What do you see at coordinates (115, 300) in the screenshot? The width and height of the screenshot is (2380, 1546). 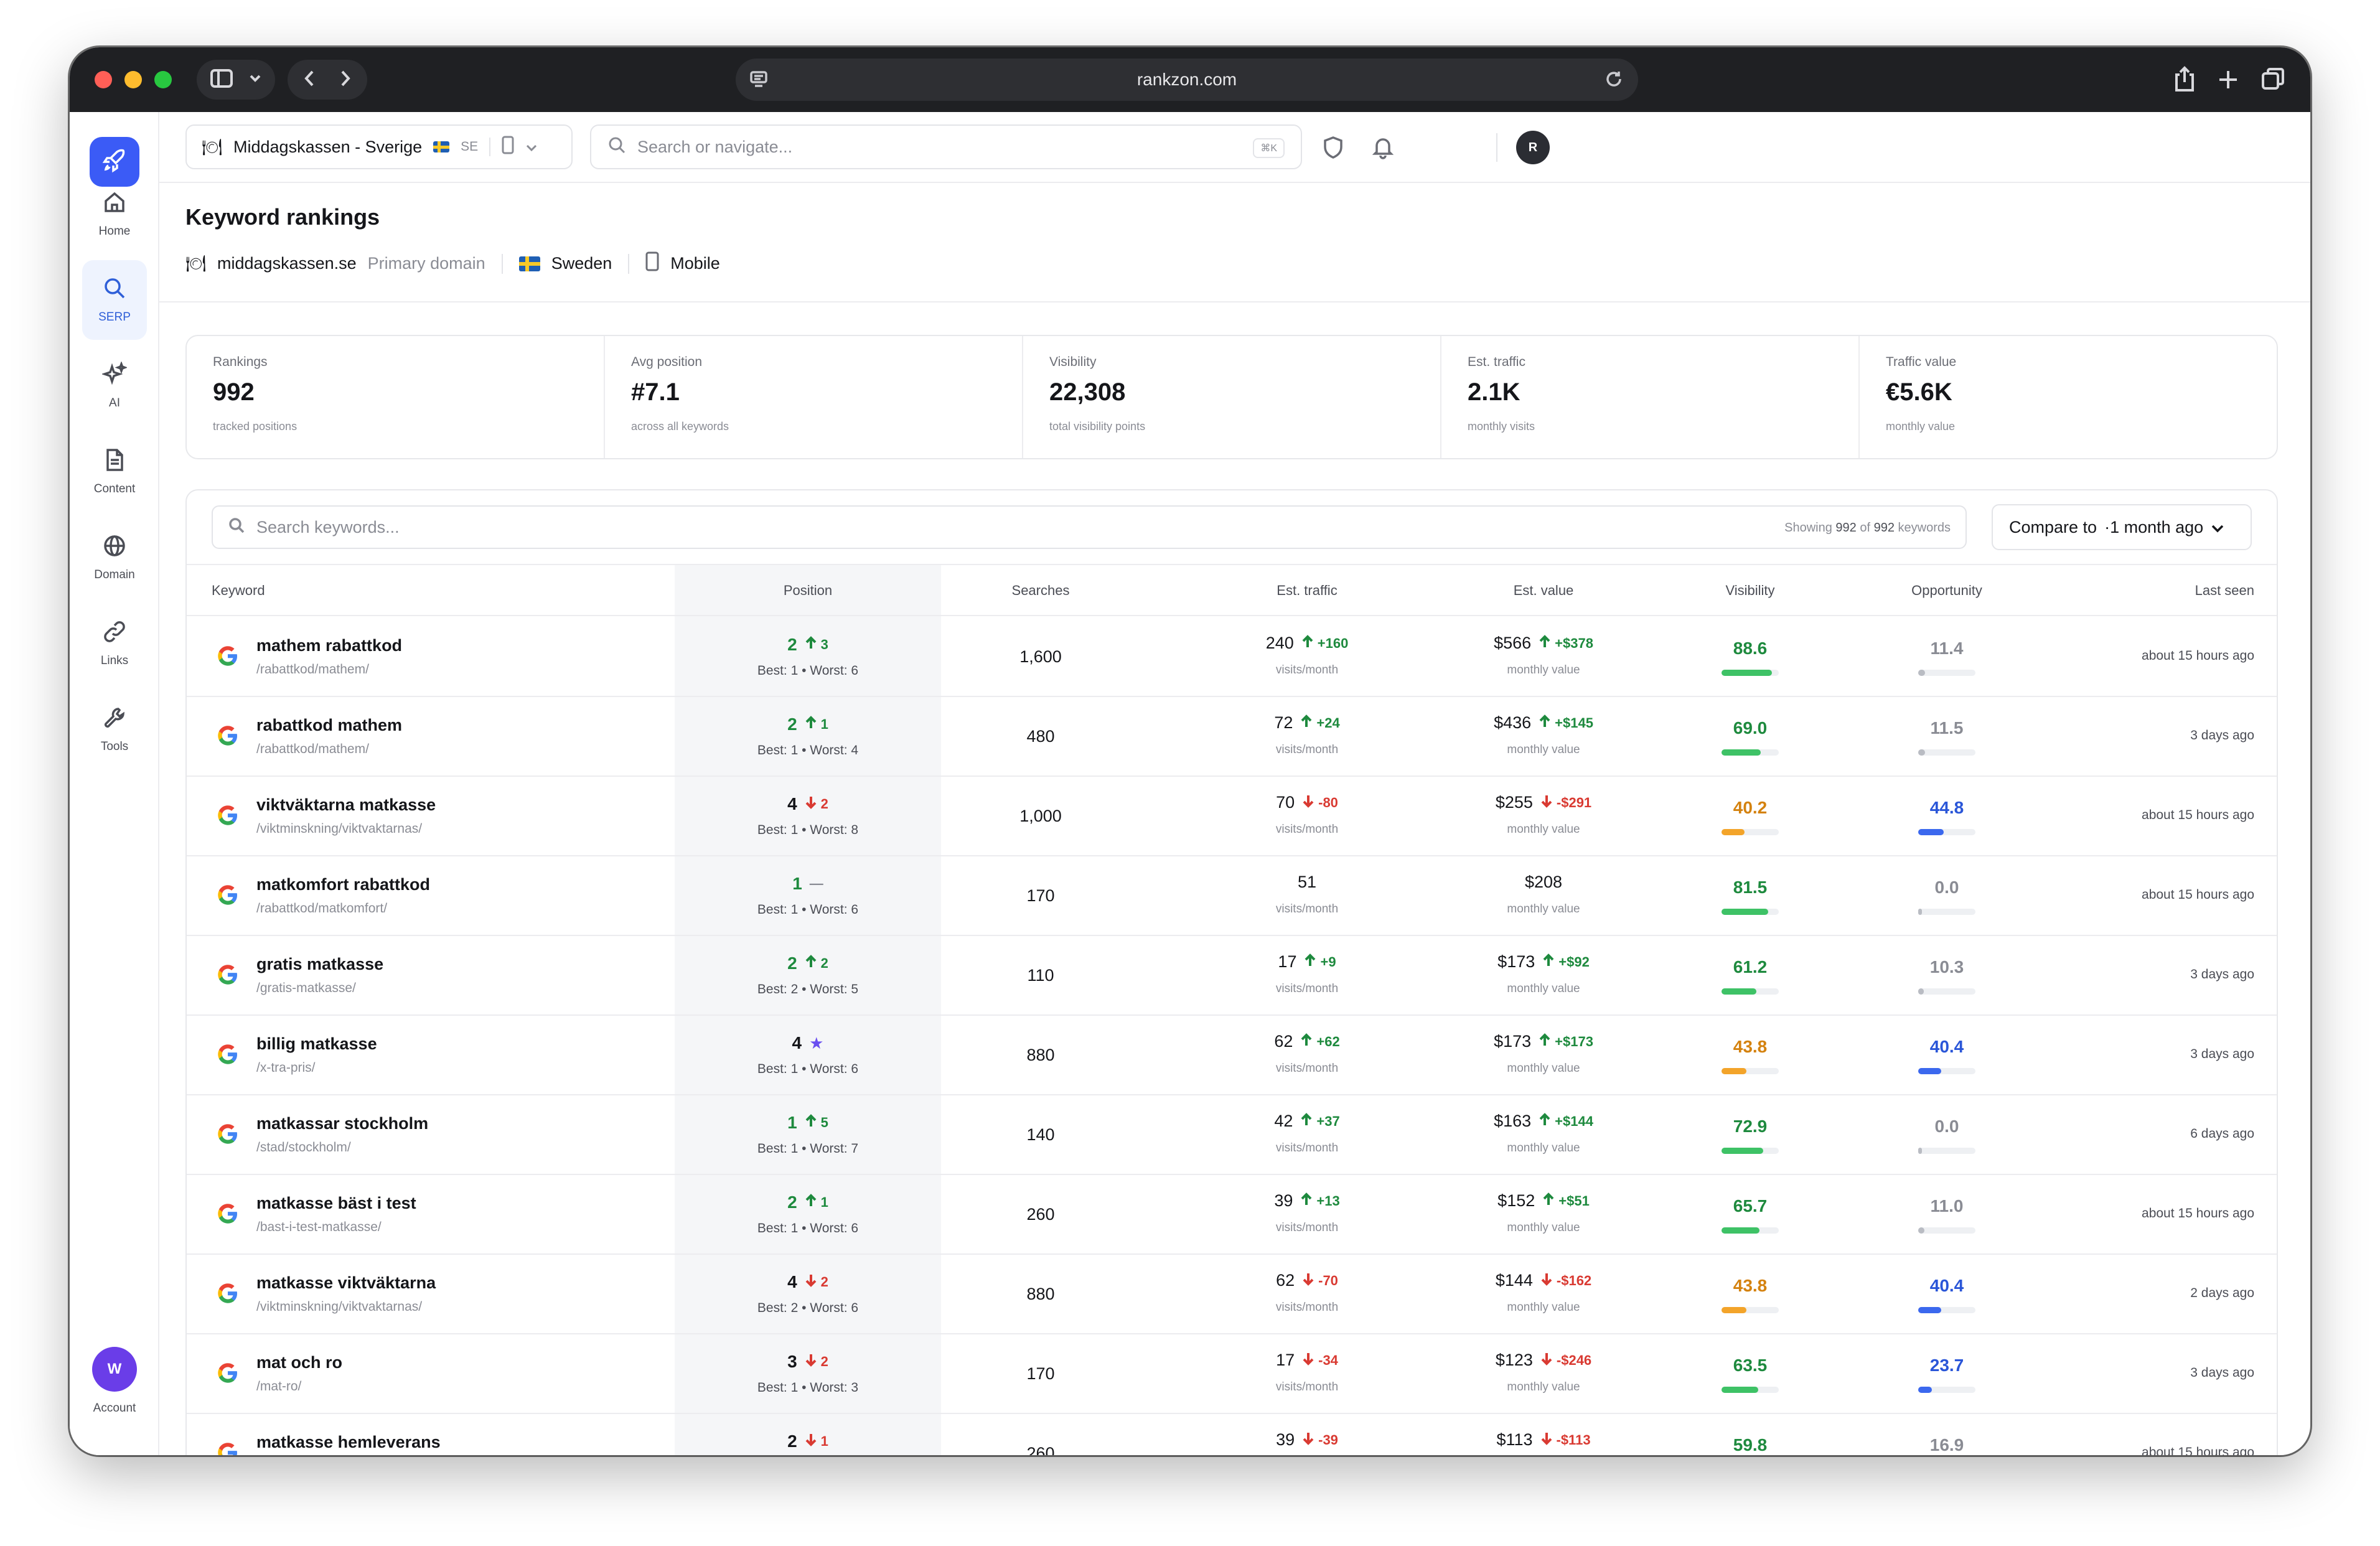 I see `sidebar-item-serp: SERP` at bounding box center [115, 300].